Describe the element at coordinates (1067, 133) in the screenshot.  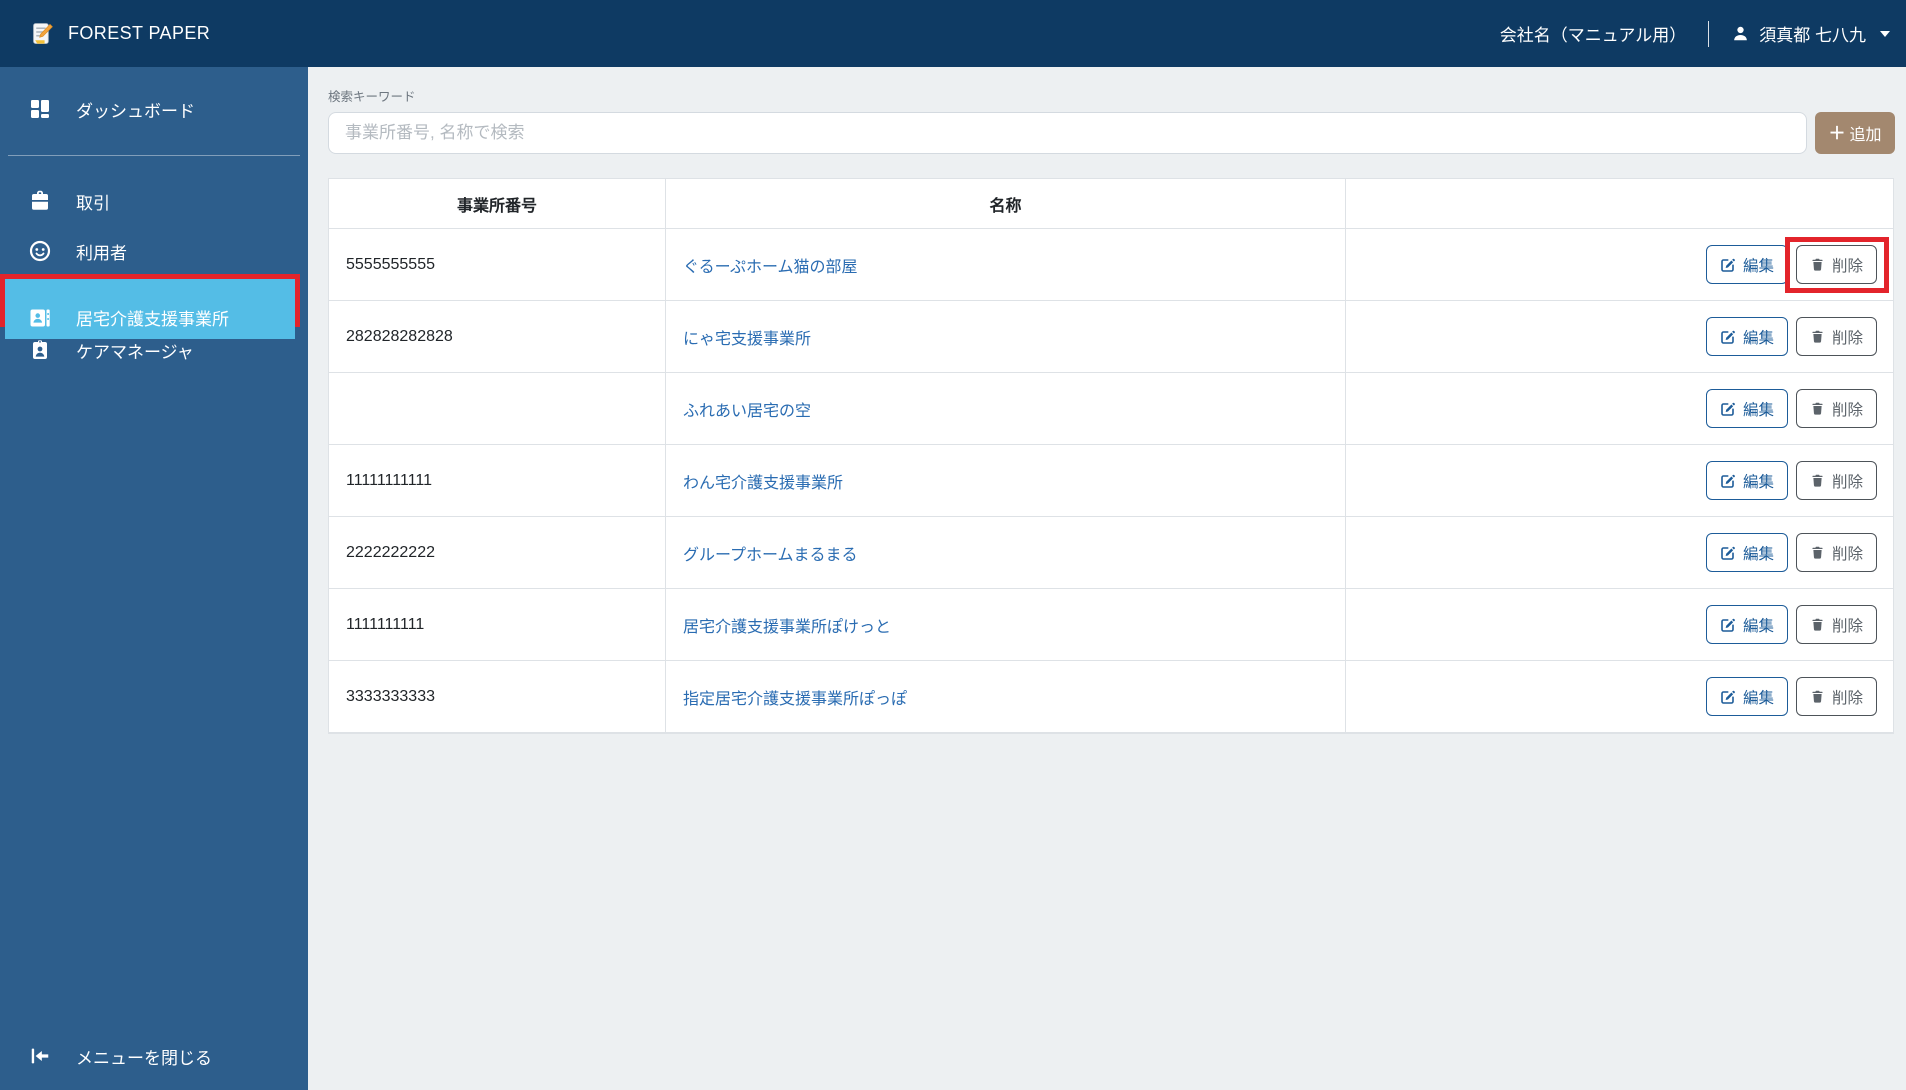
I see `search-input` at that location.